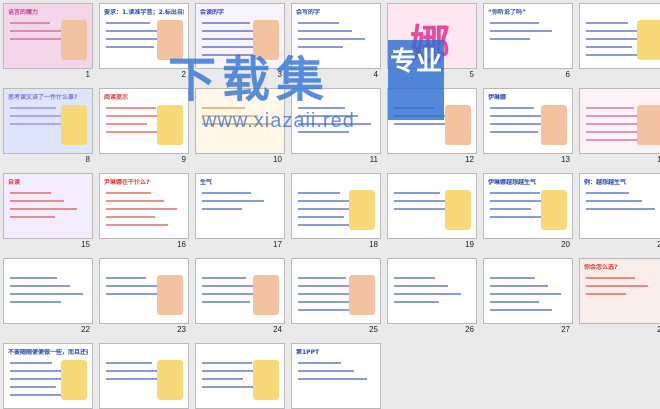 The image size is (660, 409). Describe the element at coordinates (528, 36) in the screenshot. I see `slide-thumbnail: “你听说了吗”` at that location.